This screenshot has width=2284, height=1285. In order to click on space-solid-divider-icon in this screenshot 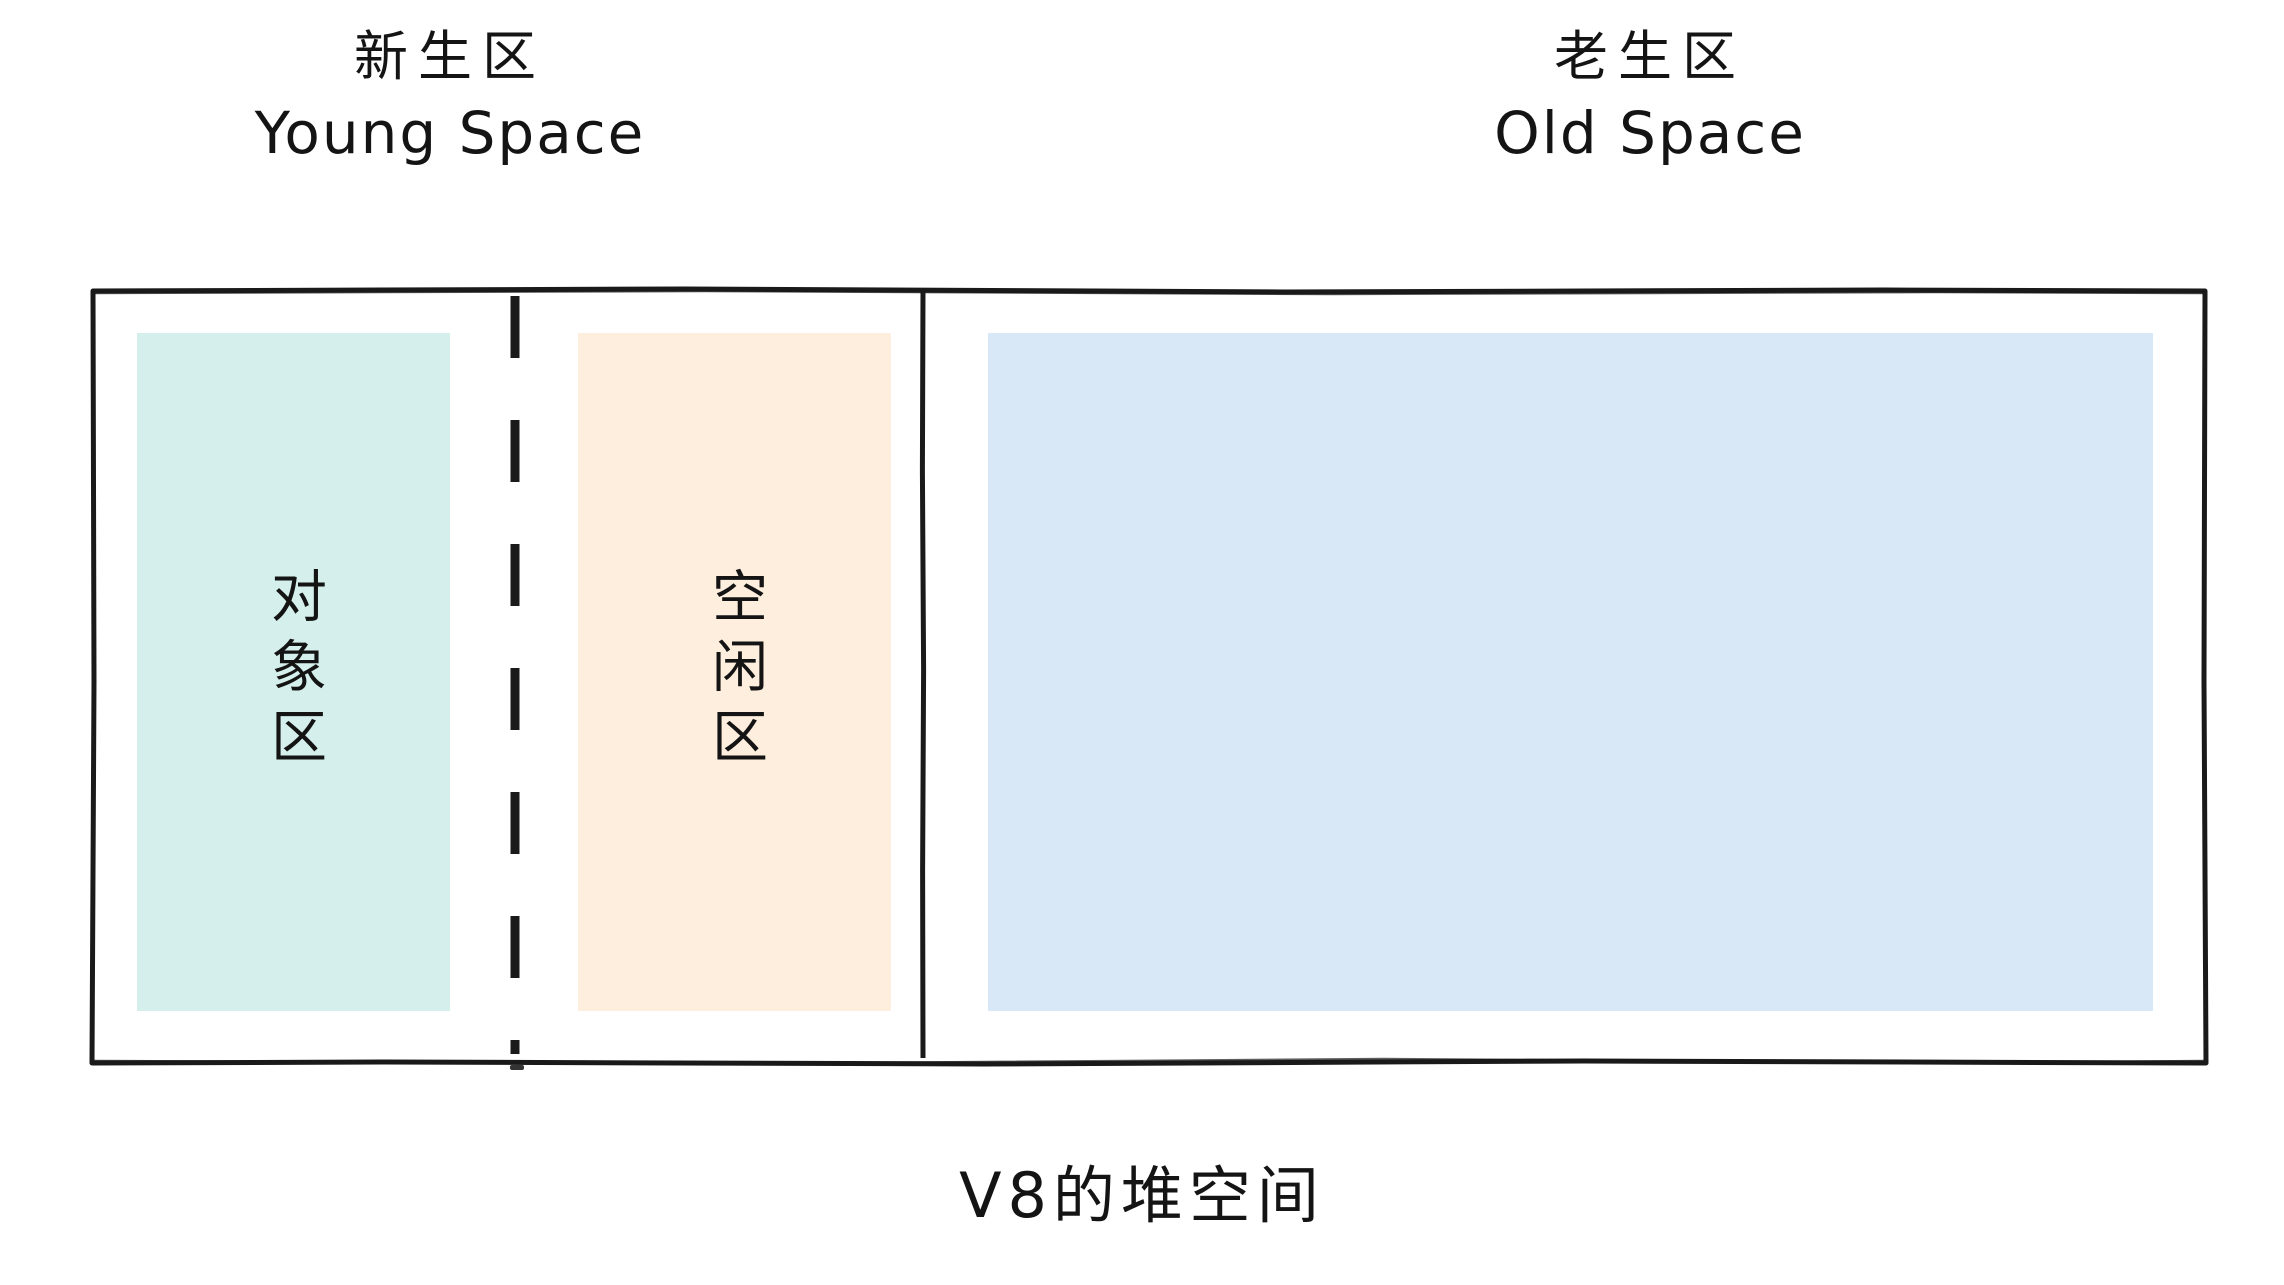, I will do `click(923, 674)`.